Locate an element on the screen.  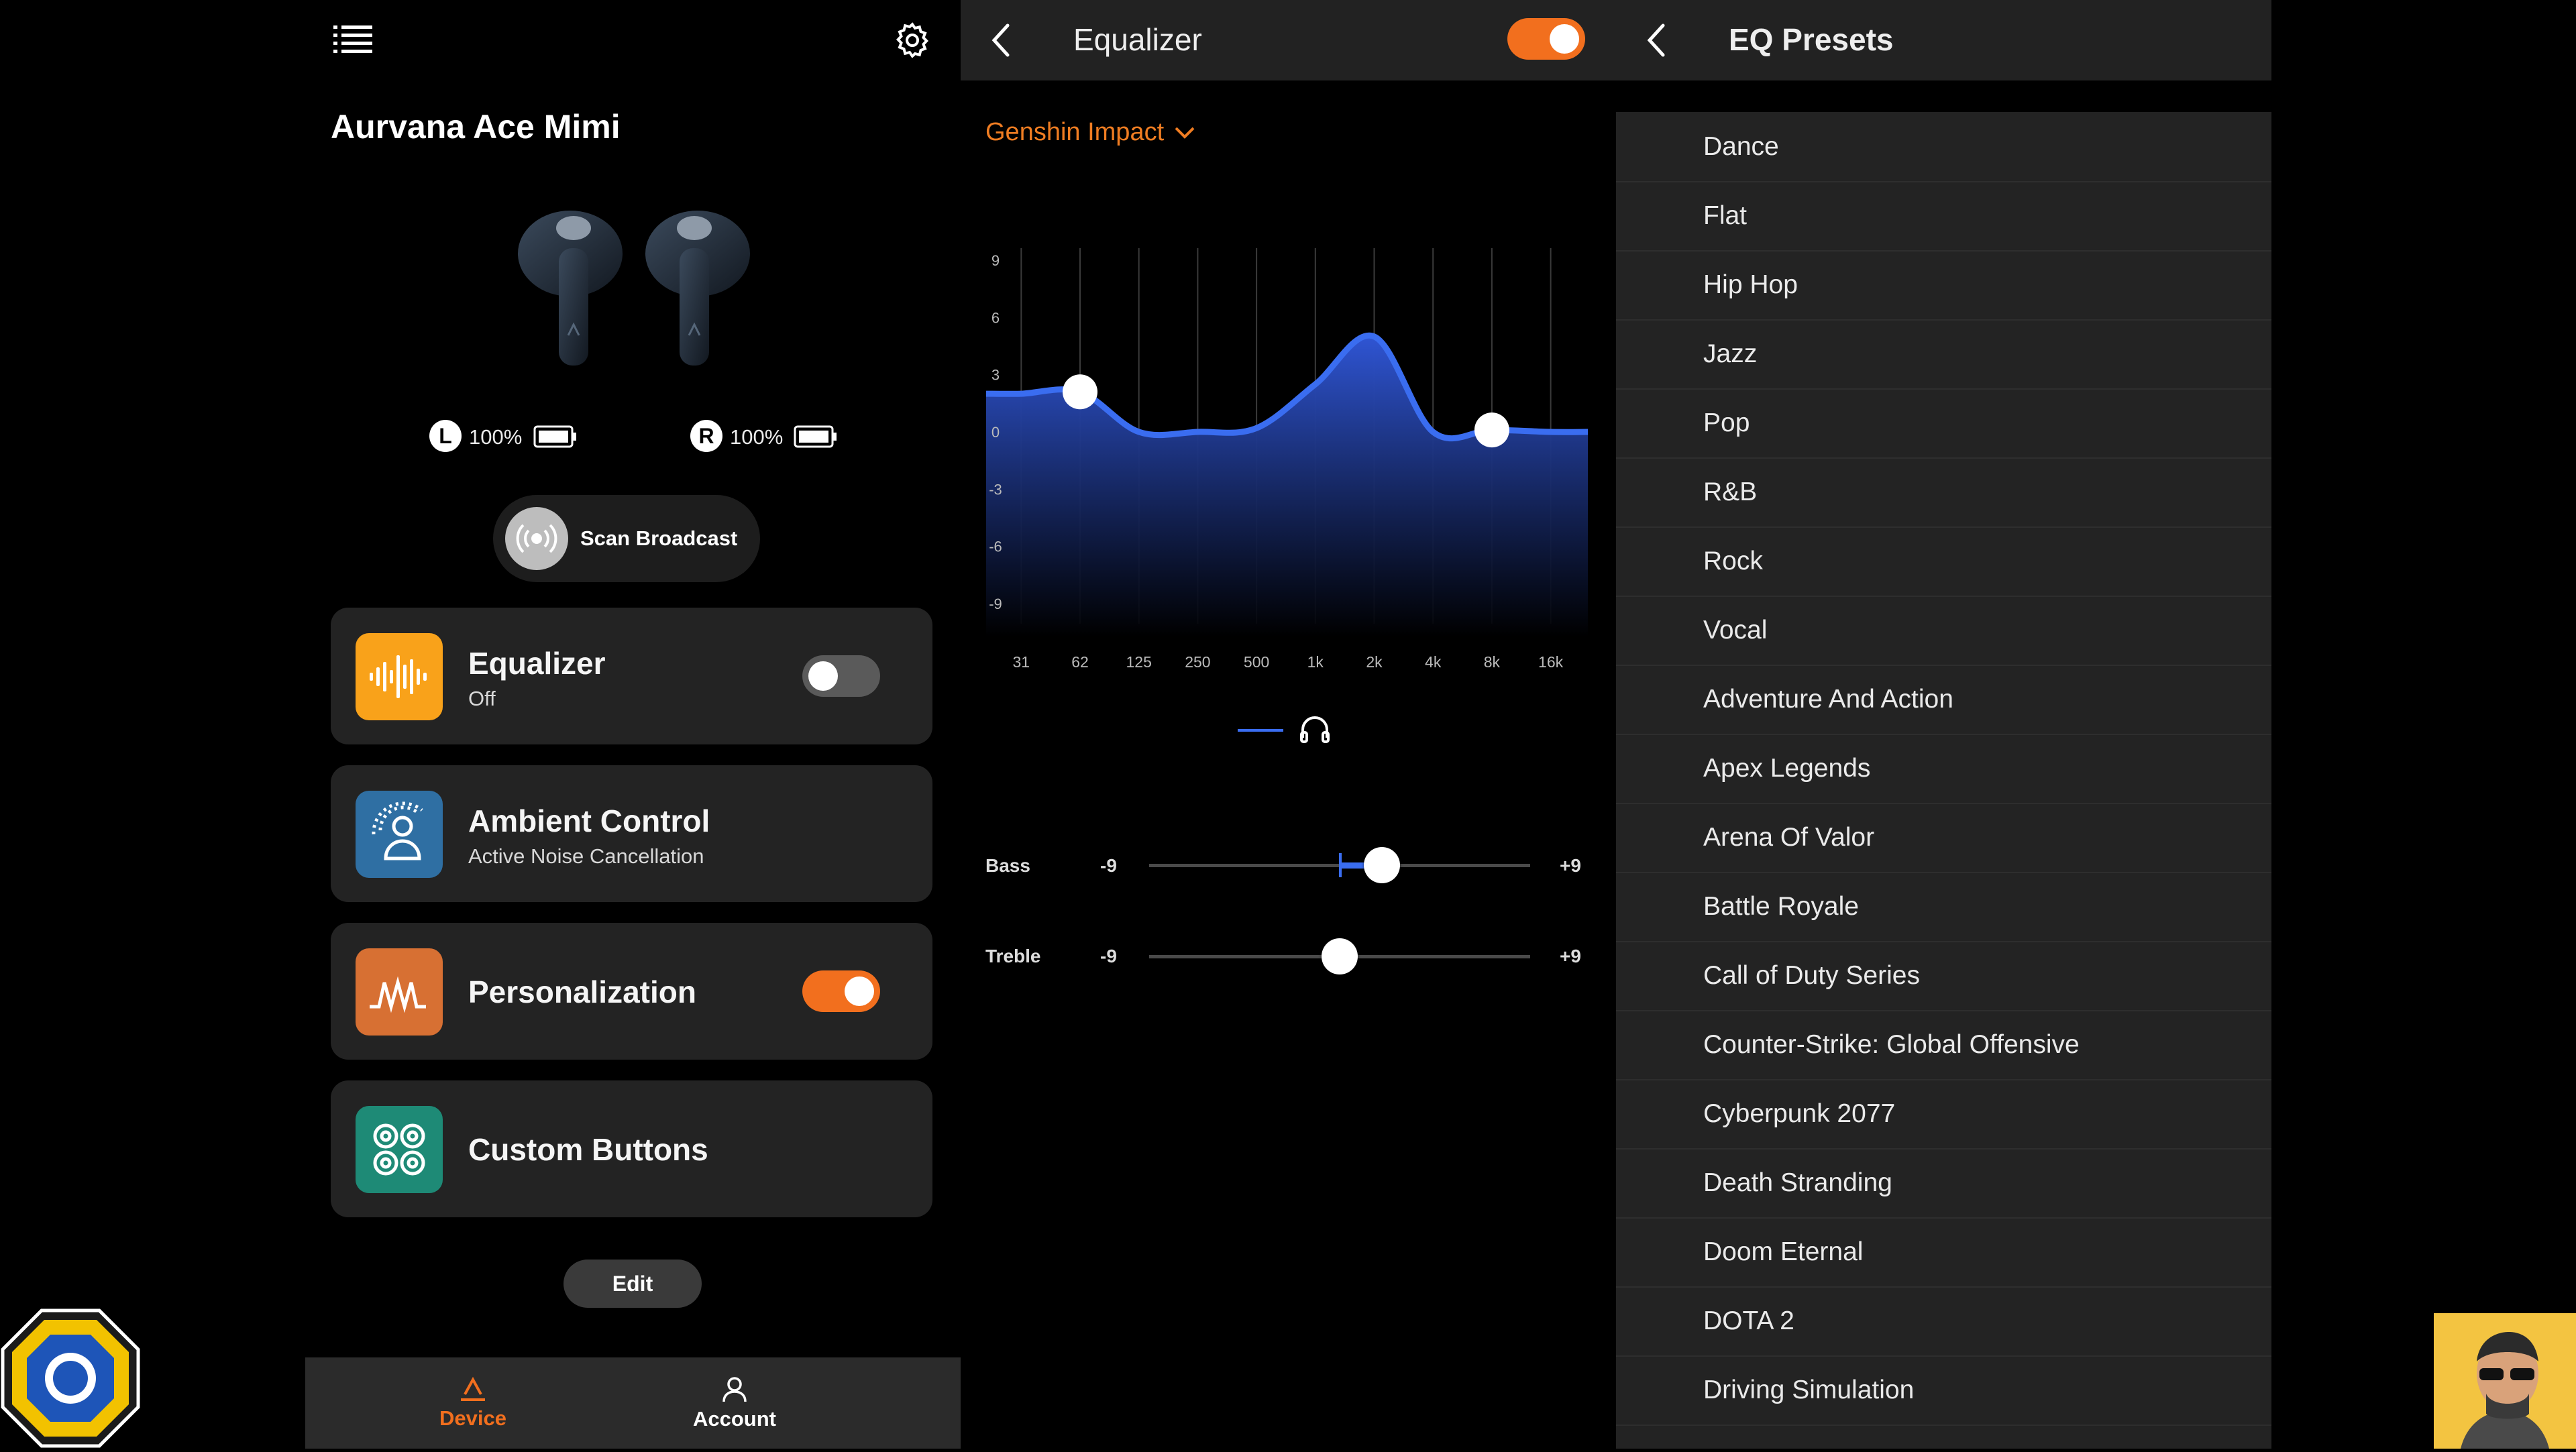
device-logo-icon is located at coordinates (473, 1388).